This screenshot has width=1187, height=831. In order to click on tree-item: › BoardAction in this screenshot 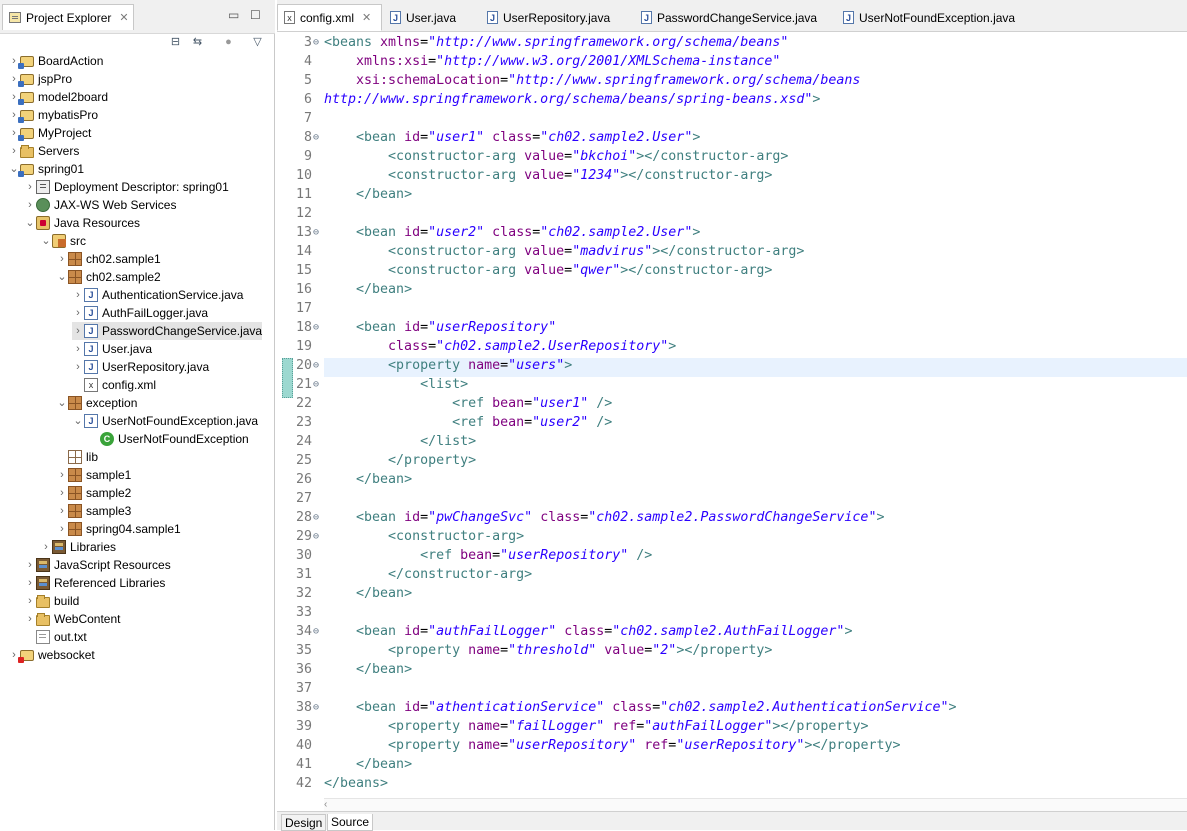, I will do `click(55, 61)`.